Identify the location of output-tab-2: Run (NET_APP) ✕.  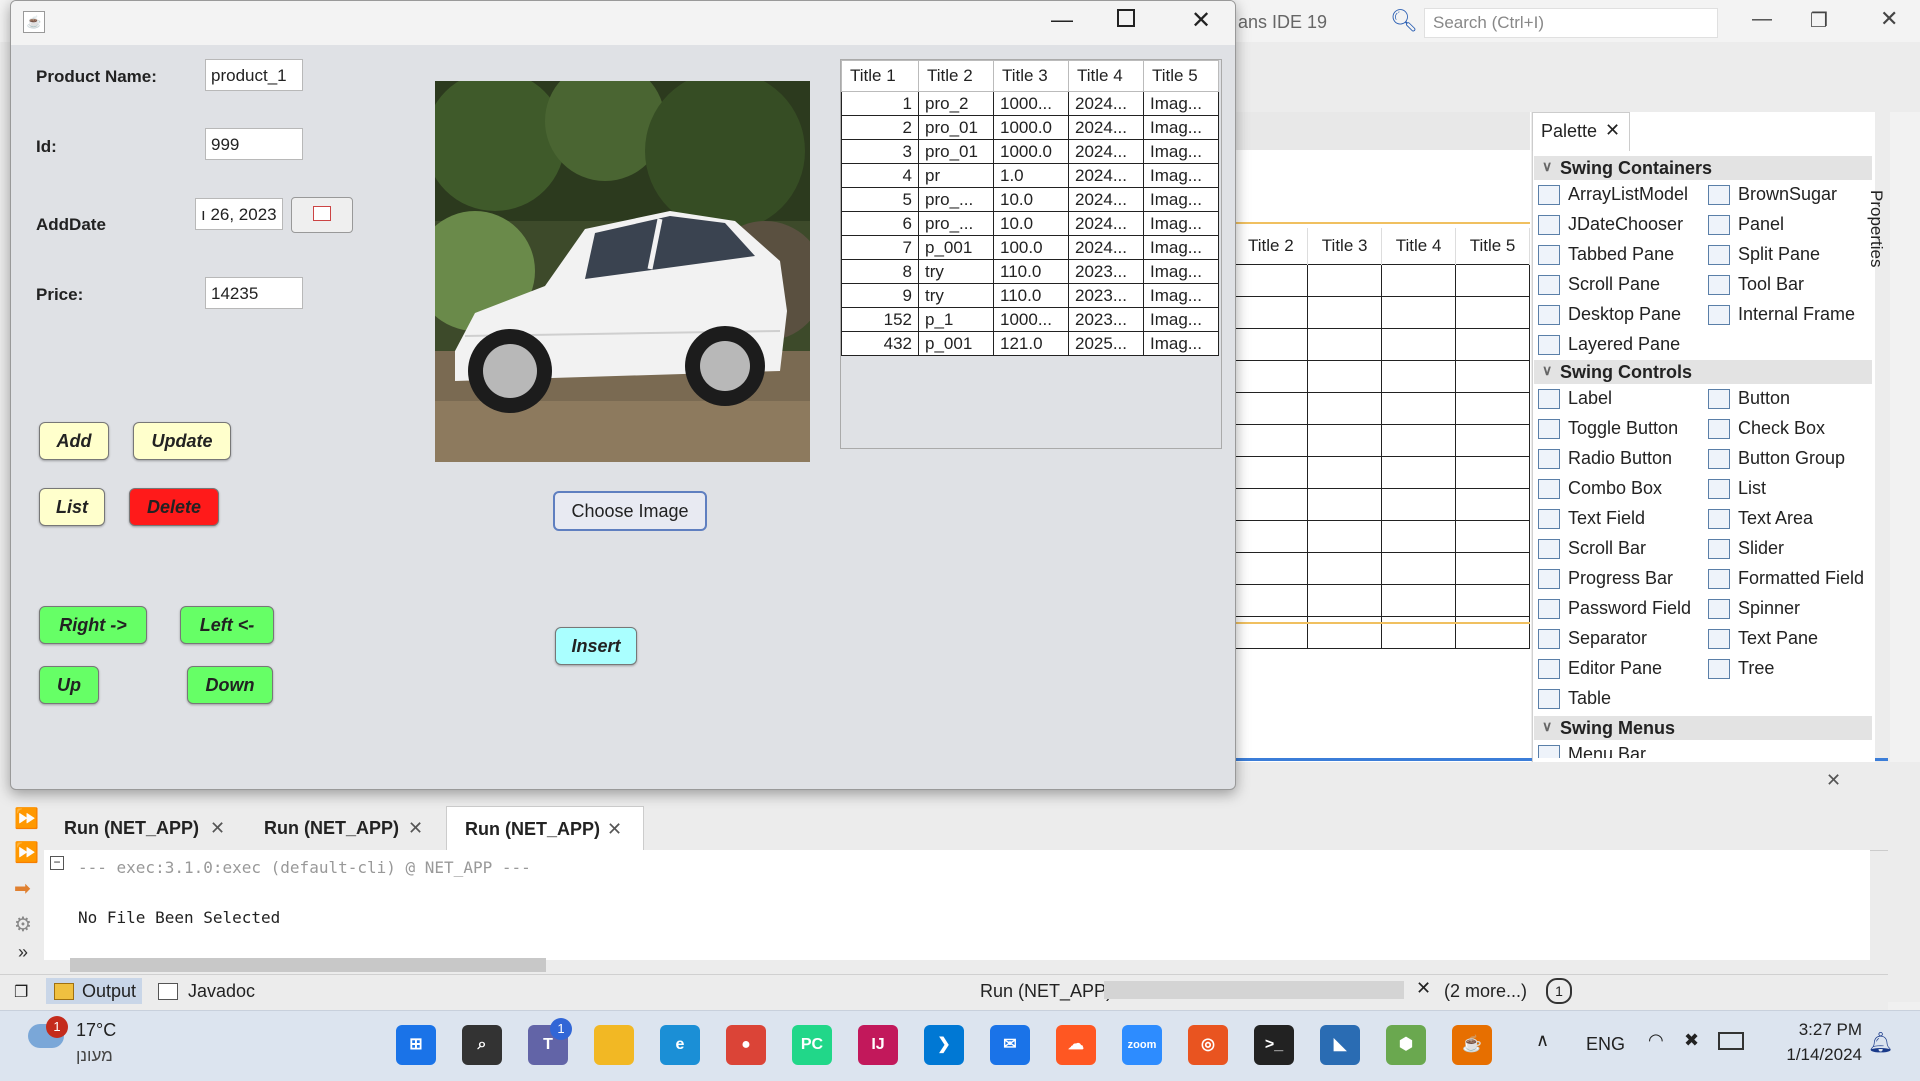
(336, 828).